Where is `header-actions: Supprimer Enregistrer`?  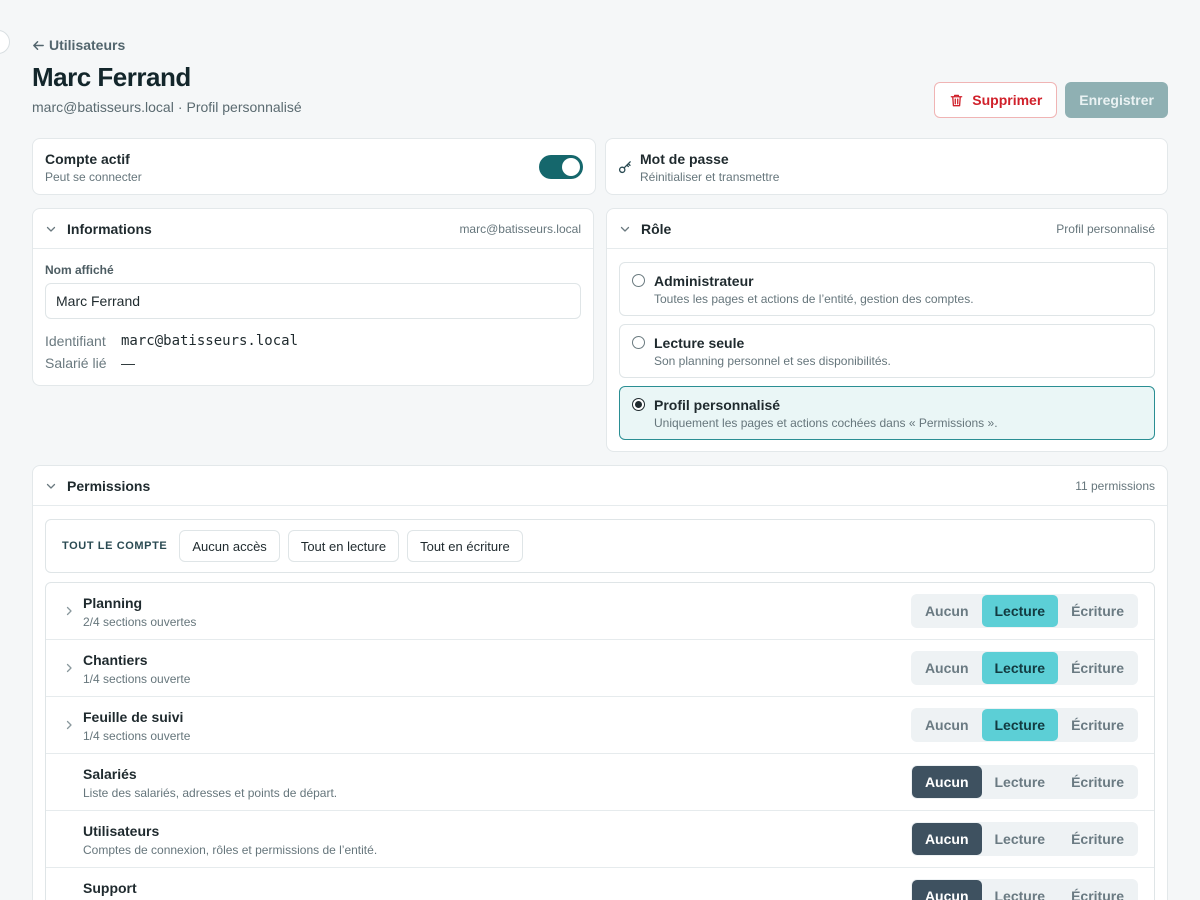
header-actions: Supprimer Enregistrer is located at coordinates (1051, 100).